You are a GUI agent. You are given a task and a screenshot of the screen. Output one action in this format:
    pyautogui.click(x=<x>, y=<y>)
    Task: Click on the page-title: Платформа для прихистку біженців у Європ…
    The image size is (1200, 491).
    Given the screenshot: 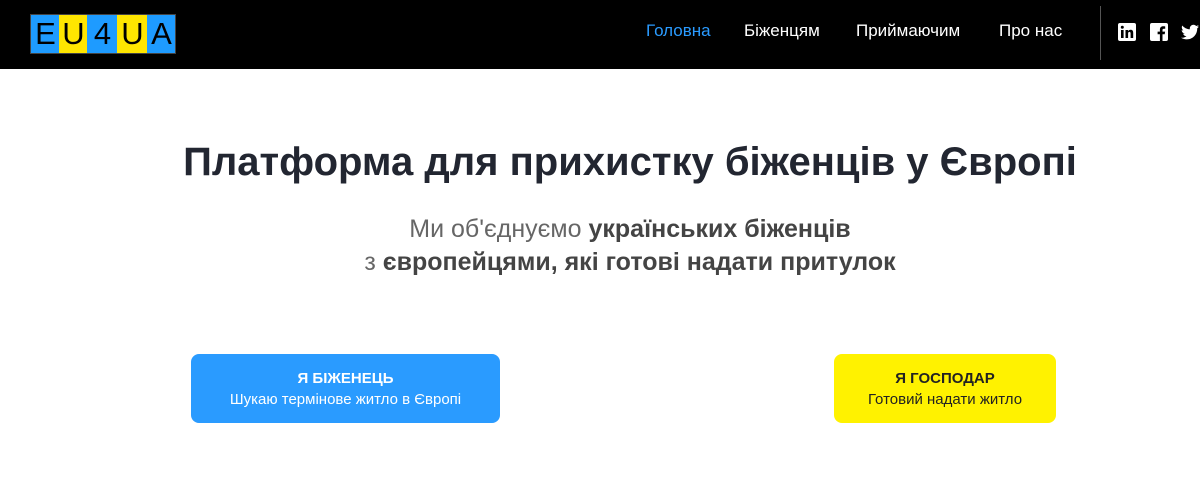 What is the action you would take?
    pyautogui.click(x=630, y=162)
    